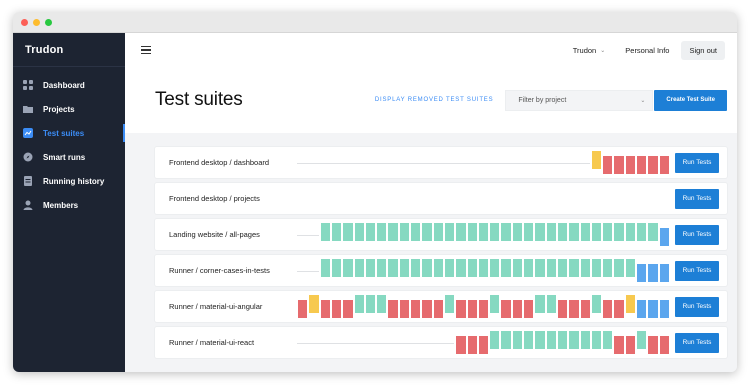  Describe the element at coordinates (69, 109) in the screenshot. I see `sidebar-item-projects: Projects` at that location.